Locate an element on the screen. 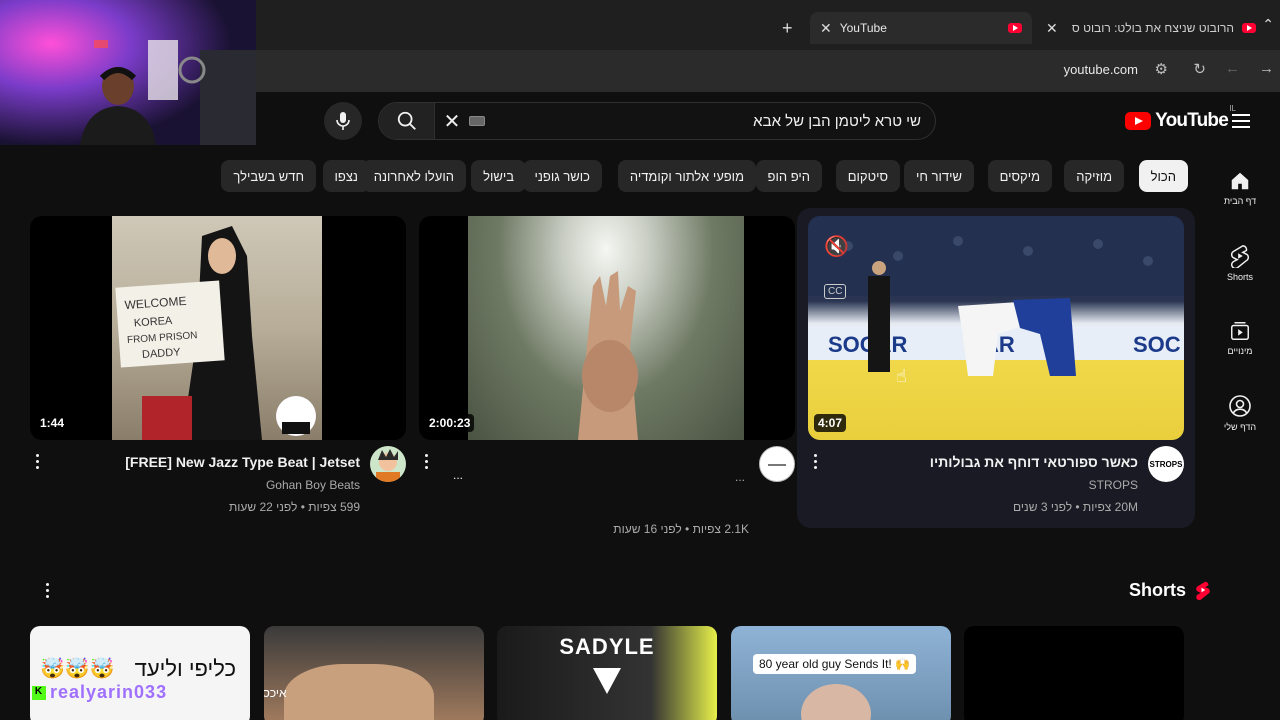 Image resolution: width=1280 pixels, height=720 pixels. video-duration: 4:07 is located at coordinates (830, 423).